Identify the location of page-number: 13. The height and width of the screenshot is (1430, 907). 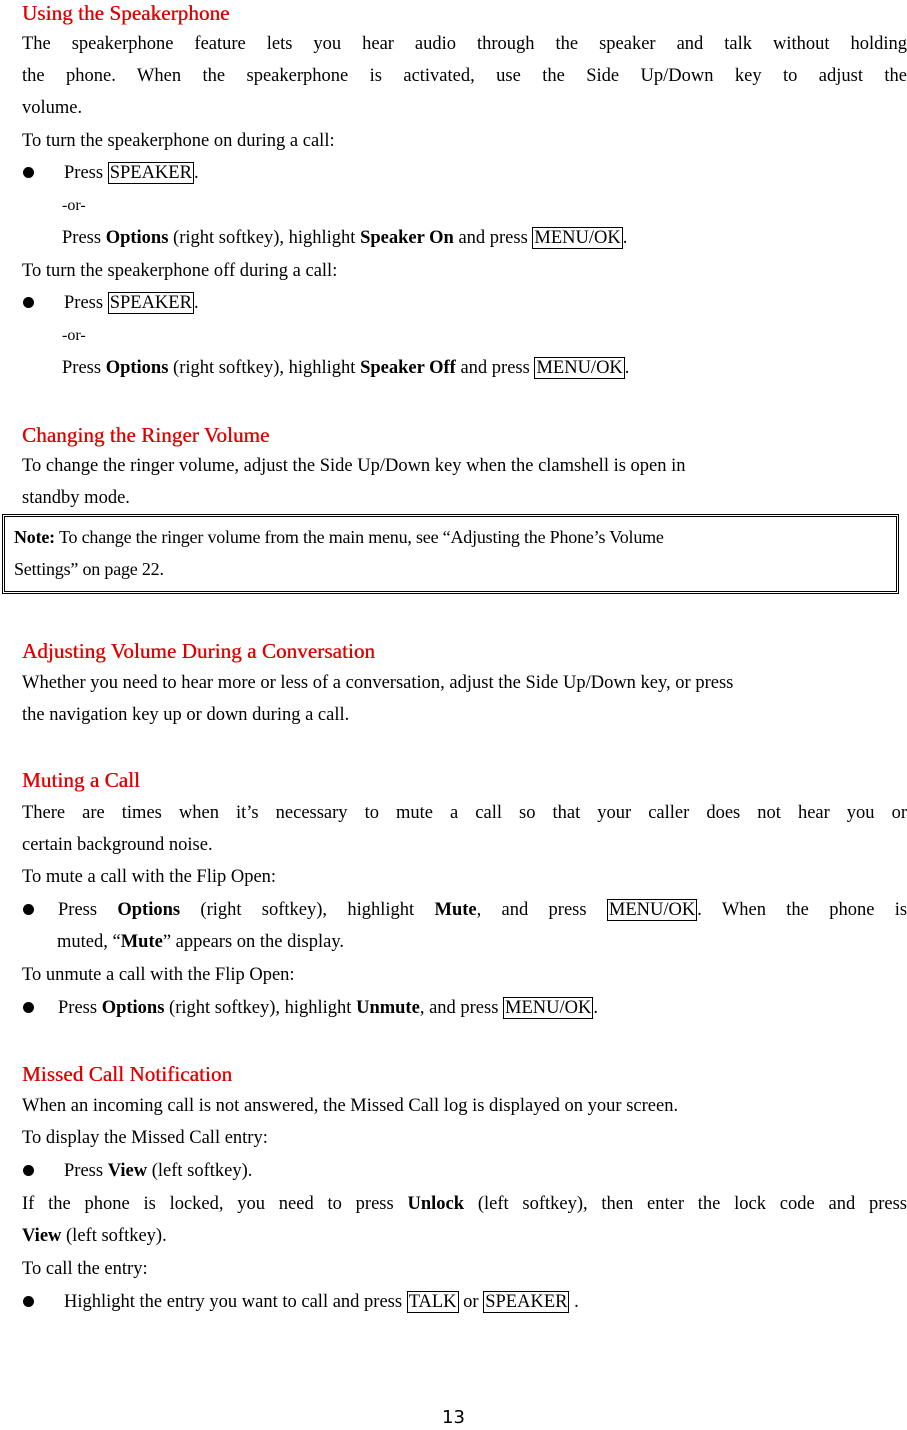
(453, 1417).